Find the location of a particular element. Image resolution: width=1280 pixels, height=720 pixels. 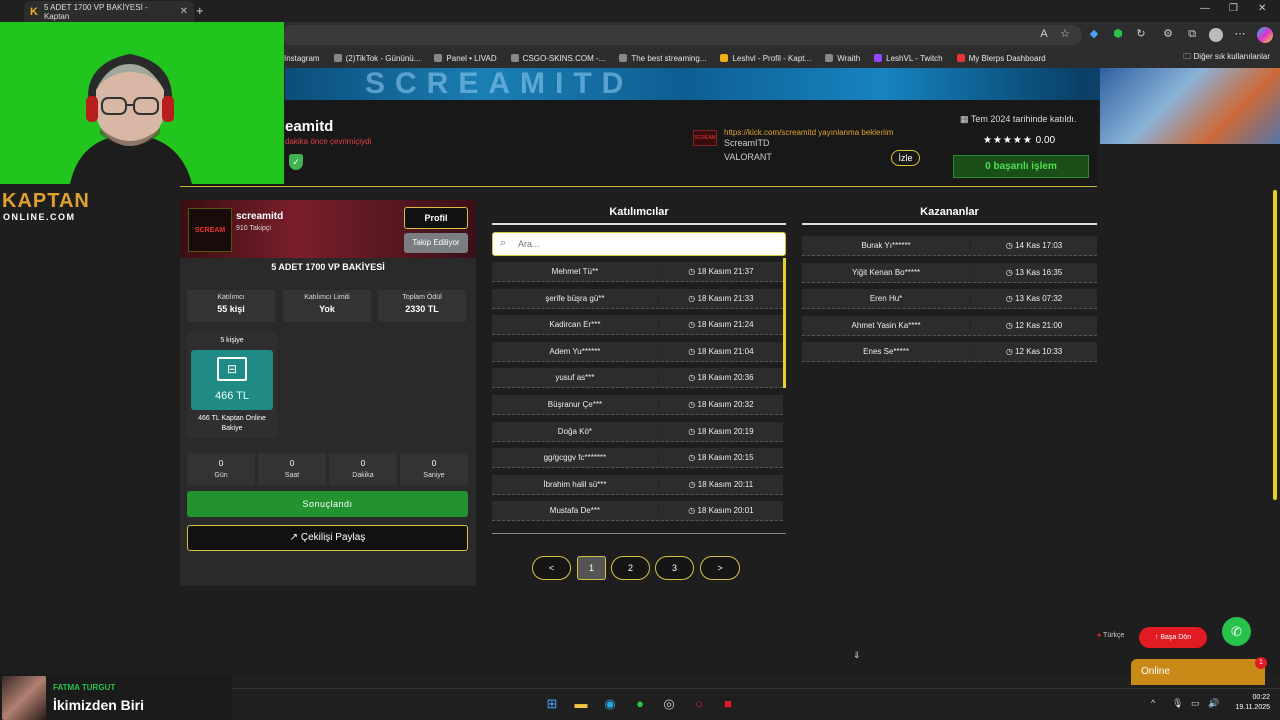

stream-name: ScreamITD is located at coordinates (747, 143).